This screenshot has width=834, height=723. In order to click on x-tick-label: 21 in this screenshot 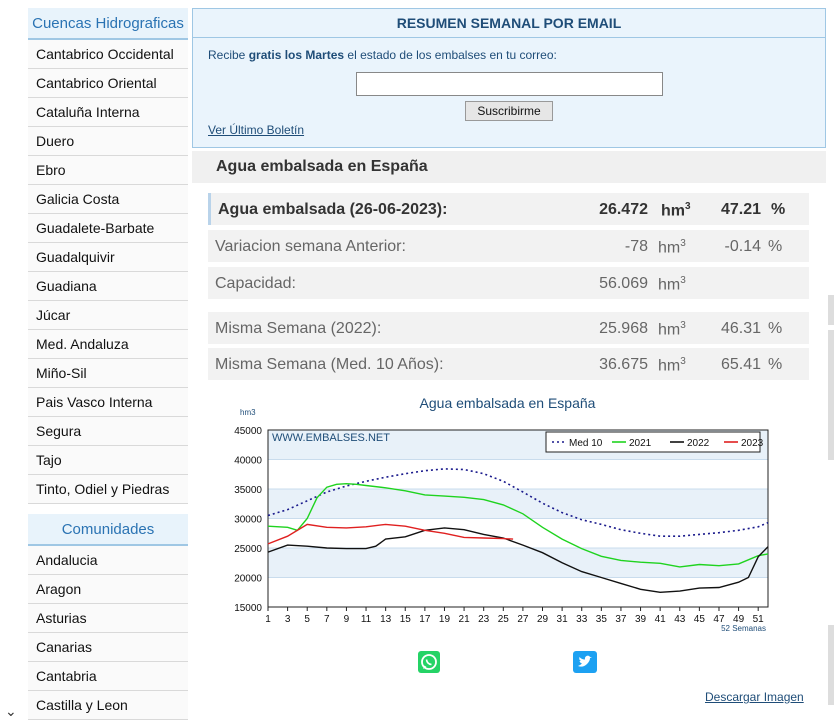, I will do `click(465, 619)`.